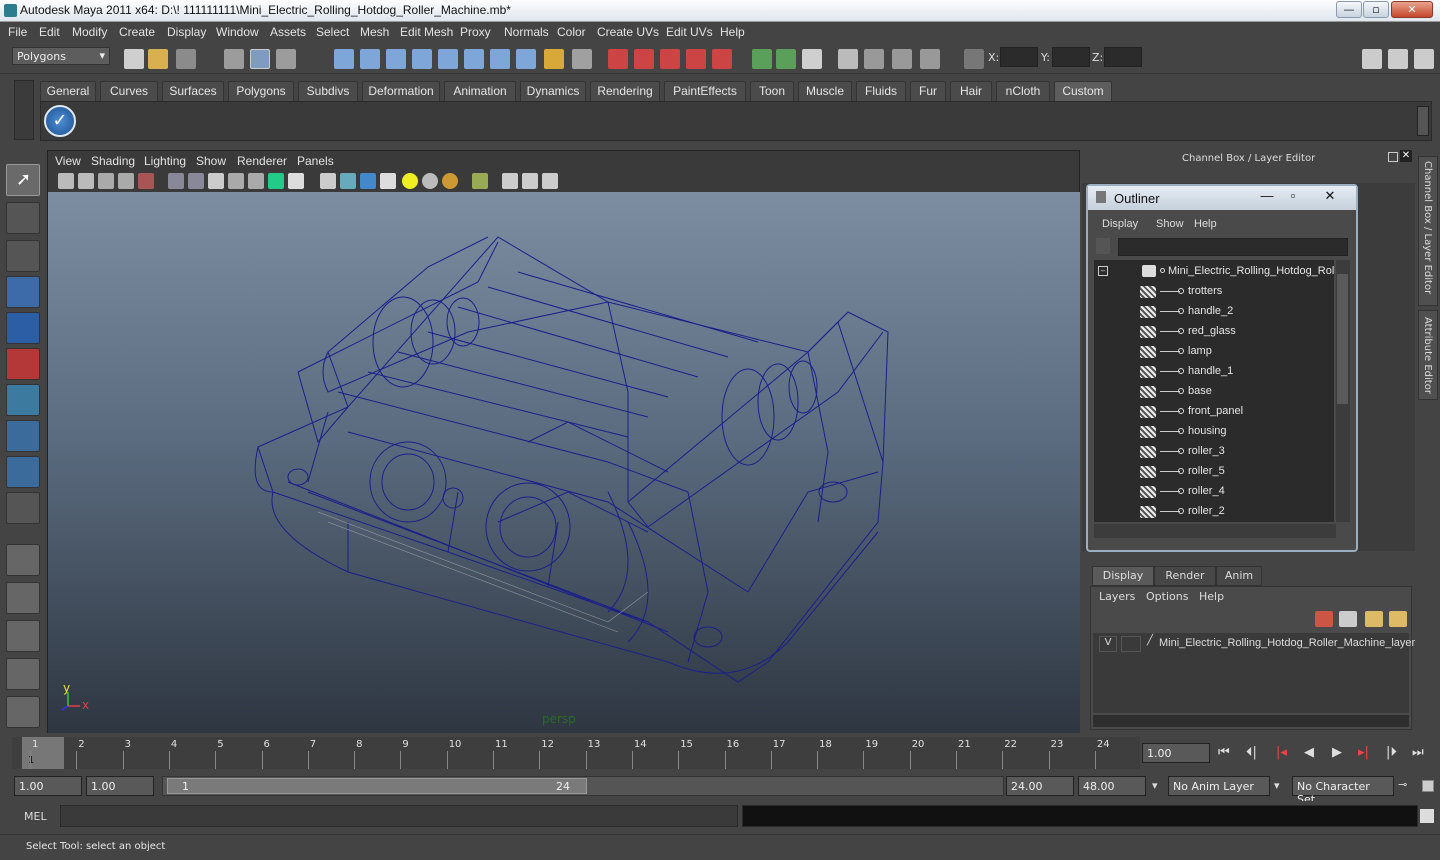 The image size is (1440, 860). What do you see at coordinates (571, 32) in the screenshot?
I see `menu-color: Color` at bounding box center [571, 32].